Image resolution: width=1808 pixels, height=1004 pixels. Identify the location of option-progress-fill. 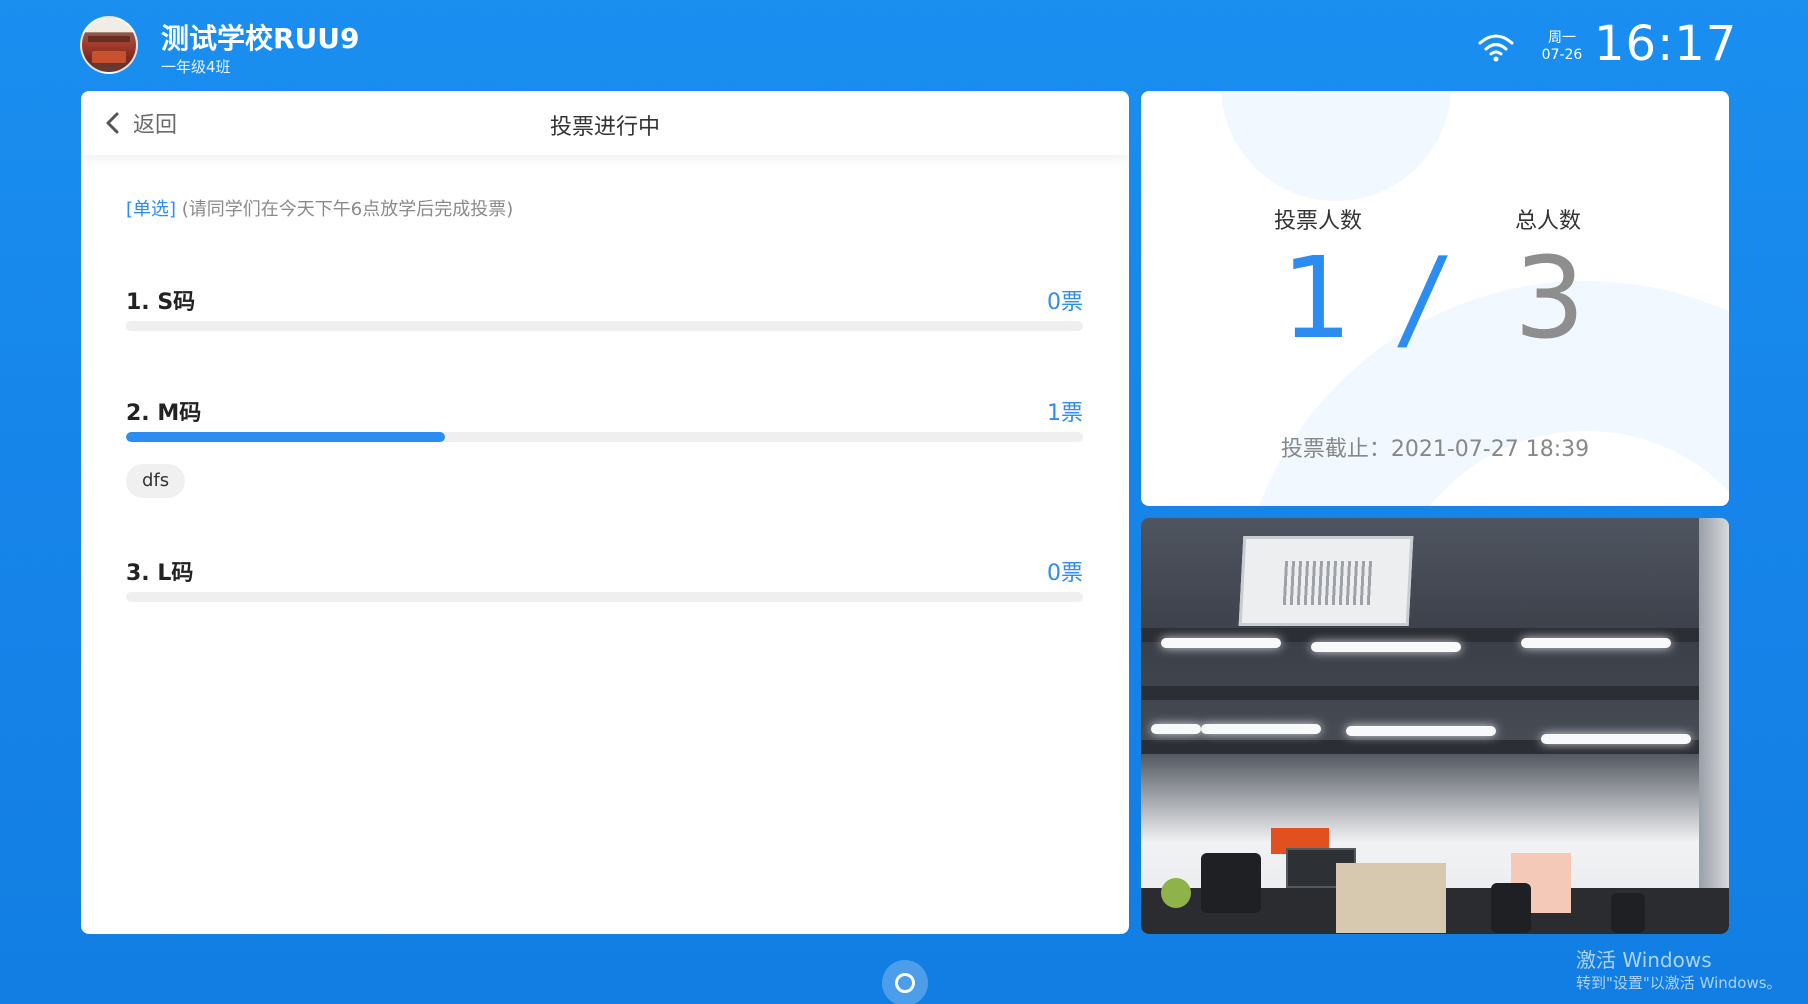
(285, 437).